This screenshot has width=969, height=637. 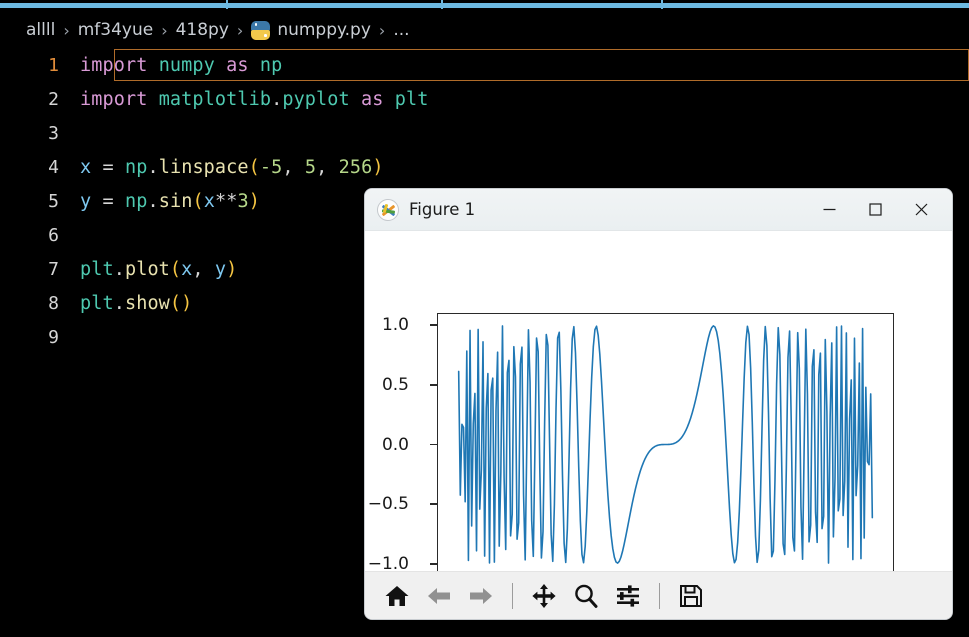 I want to click on forward-button, so click(x=481, y=596).